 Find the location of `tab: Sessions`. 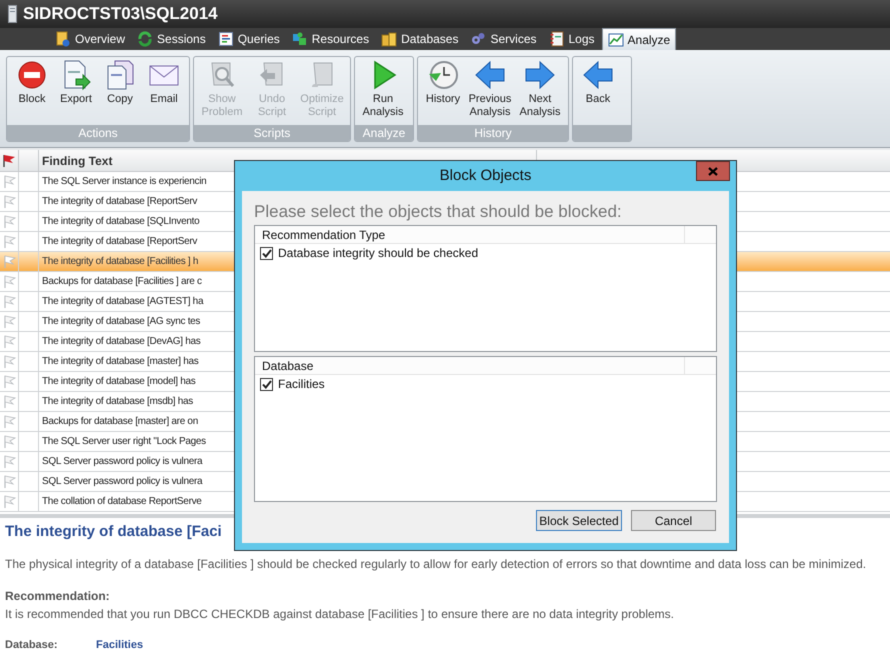

tab: Sessions is located at coordinates (171, 39).